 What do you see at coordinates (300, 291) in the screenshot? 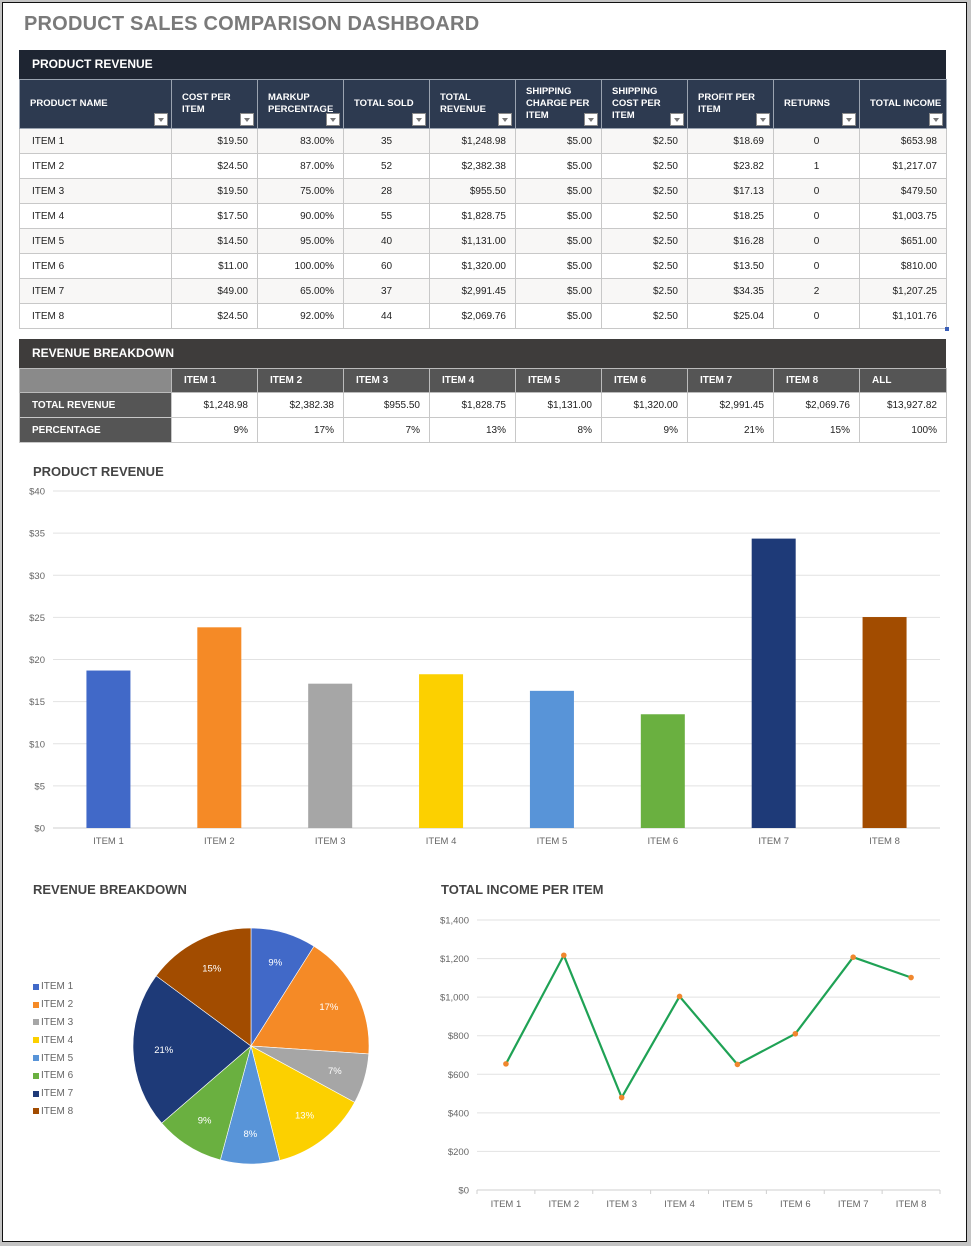
I see `cell-markup-percentage: 65.00%` at bounding box center [300, 291].